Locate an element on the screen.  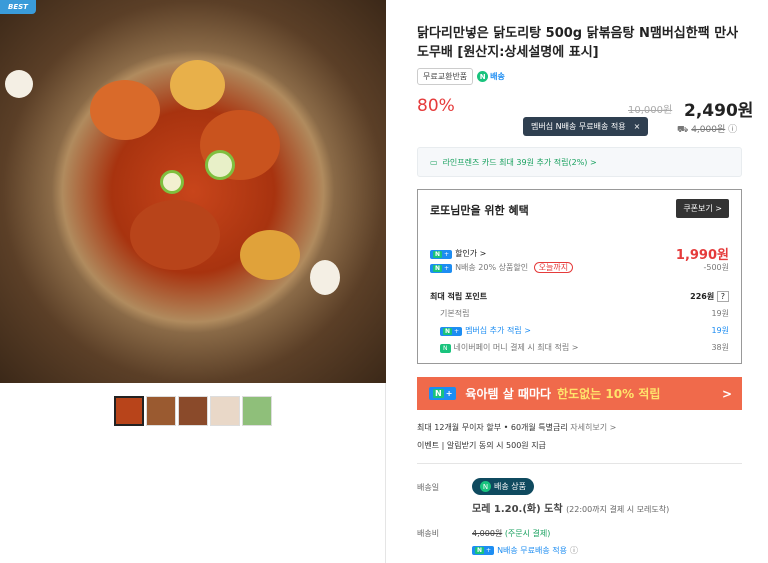
fee-amount: 4,000원 (주문시 결제) is located at coordinates (511, 533).